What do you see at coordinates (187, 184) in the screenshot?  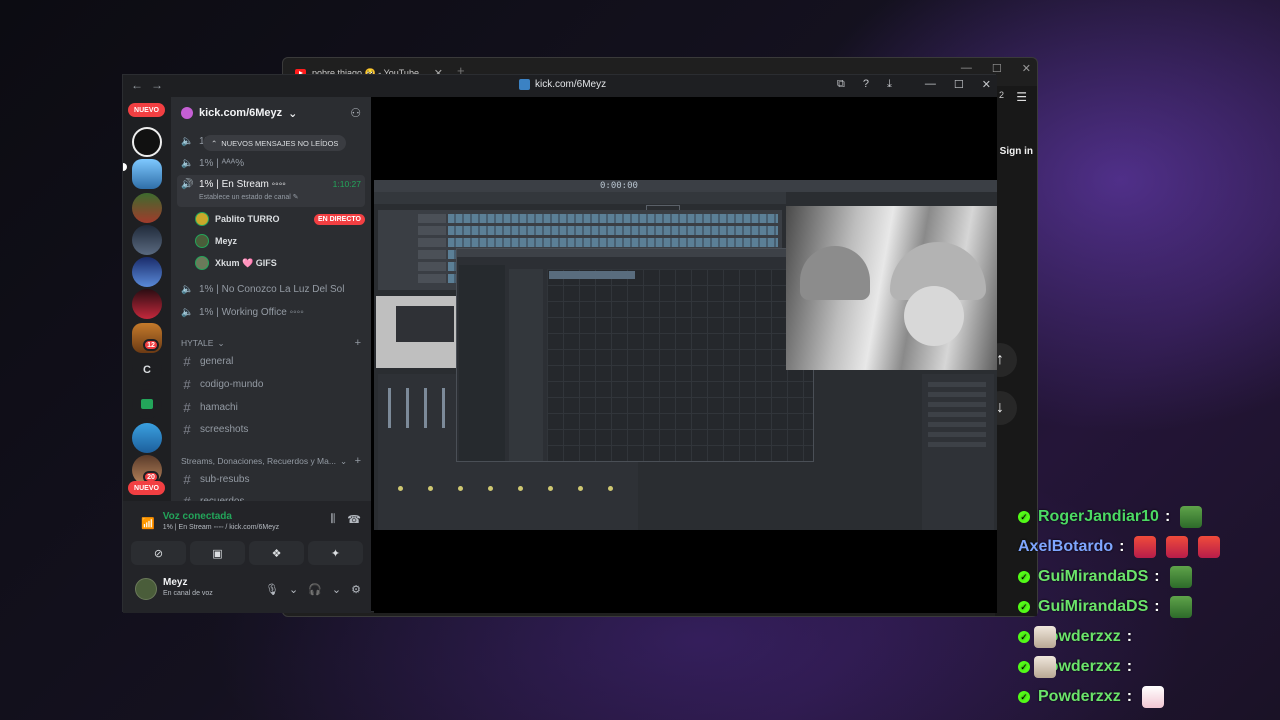 I see `speaker-icon: 🔊` at bounding box center [187, 184].